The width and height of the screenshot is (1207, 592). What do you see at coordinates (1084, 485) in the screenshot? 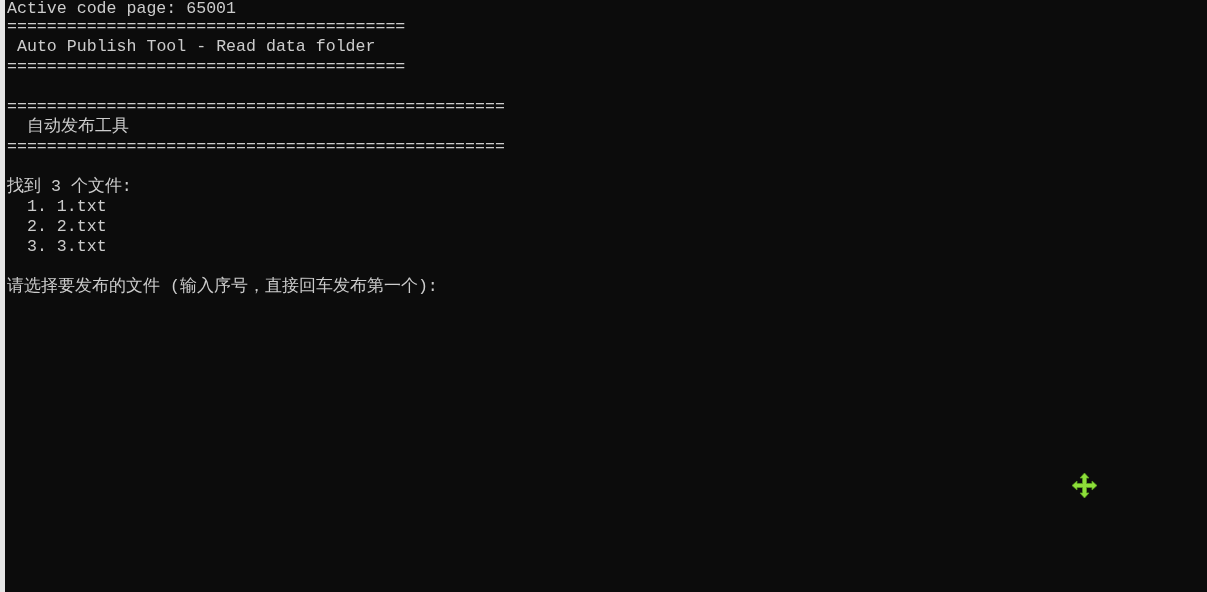
I see `move-cursor-icon` at bounding box center [1084, 485].